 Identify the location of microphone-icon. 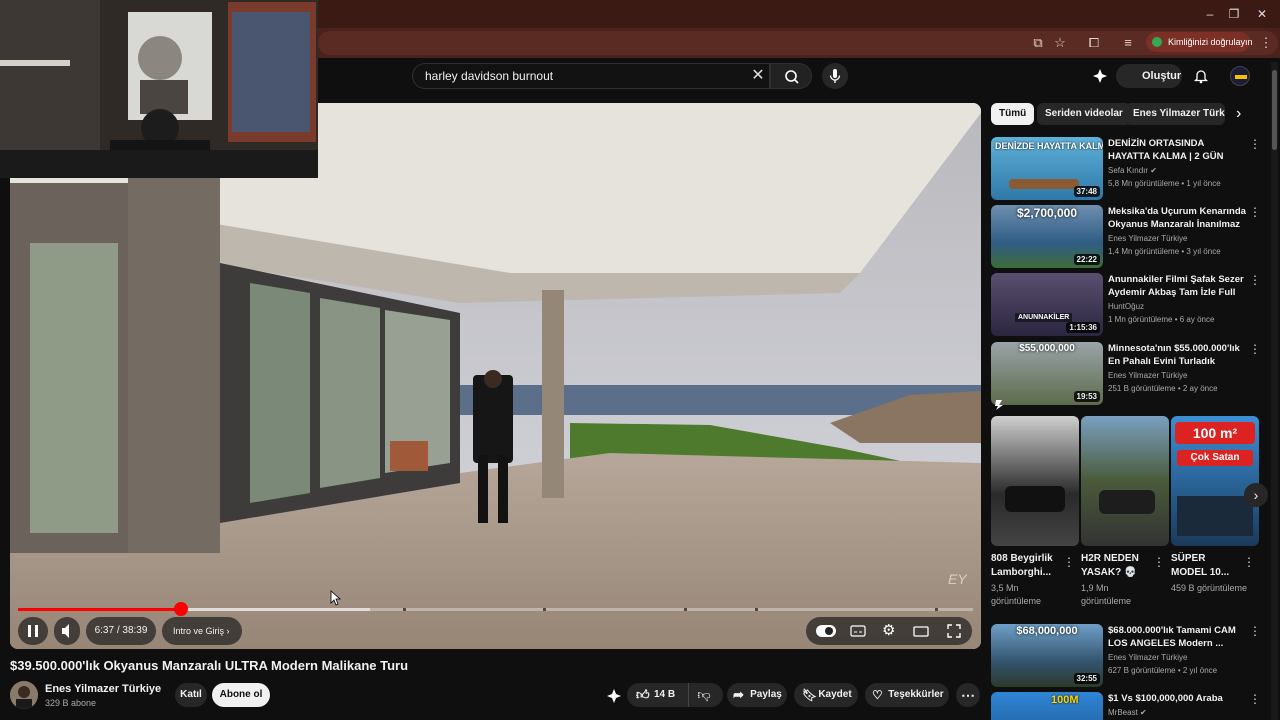
(835, 76).